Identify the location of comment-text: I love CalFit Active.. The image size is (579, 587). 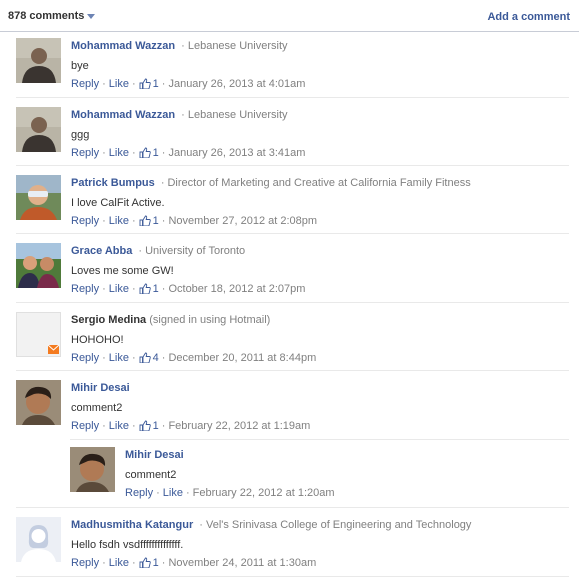
(118, 203).